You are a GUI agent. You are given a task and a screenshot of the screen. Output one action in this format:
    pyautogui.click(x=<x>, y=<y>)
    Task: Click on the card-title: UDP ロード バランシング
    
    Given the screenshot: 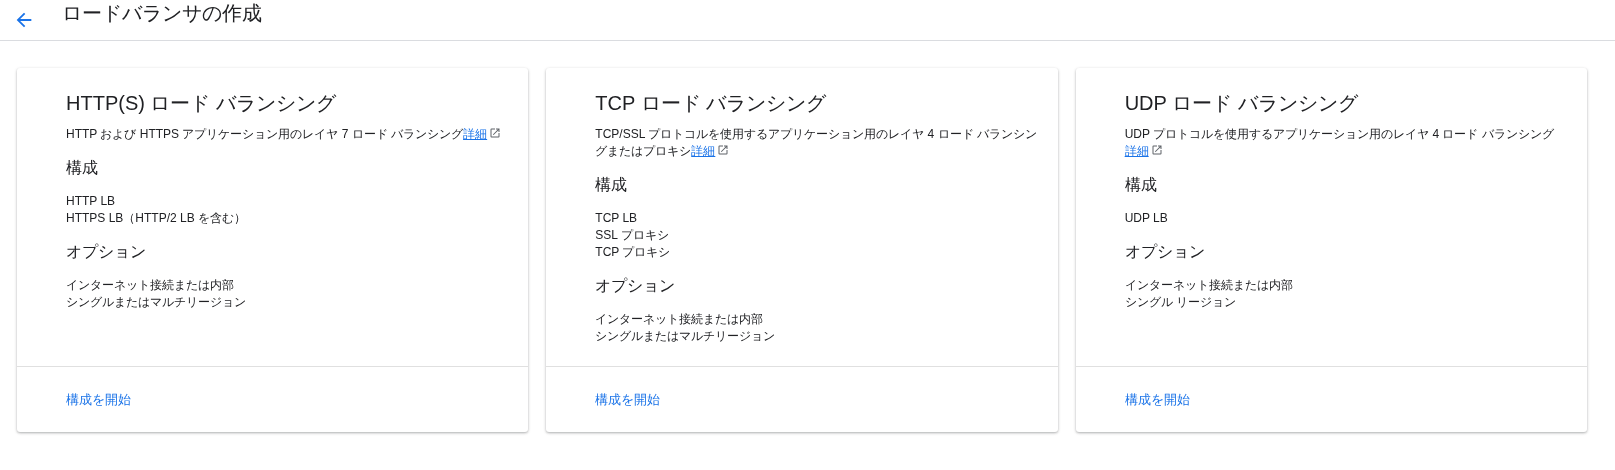 What is the action you would take?
    pyautogui.click(x=1241, y=103)
    